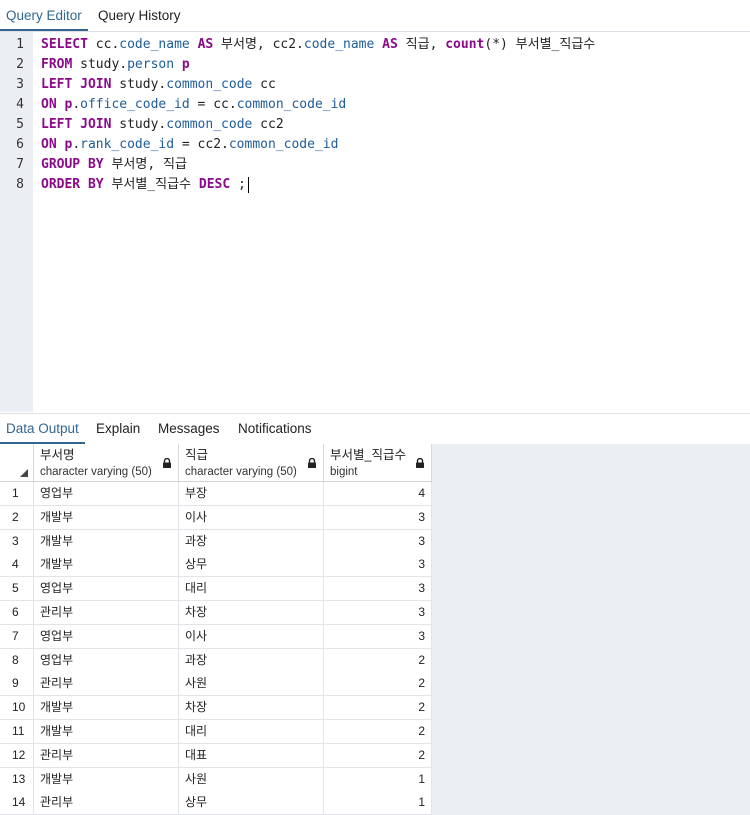 The height and width of the screenshot is (815, 750). What do you see at coordinates (17, 589) in the screenshot?
I see `row-number: 5` at bounding box center [17, 589].